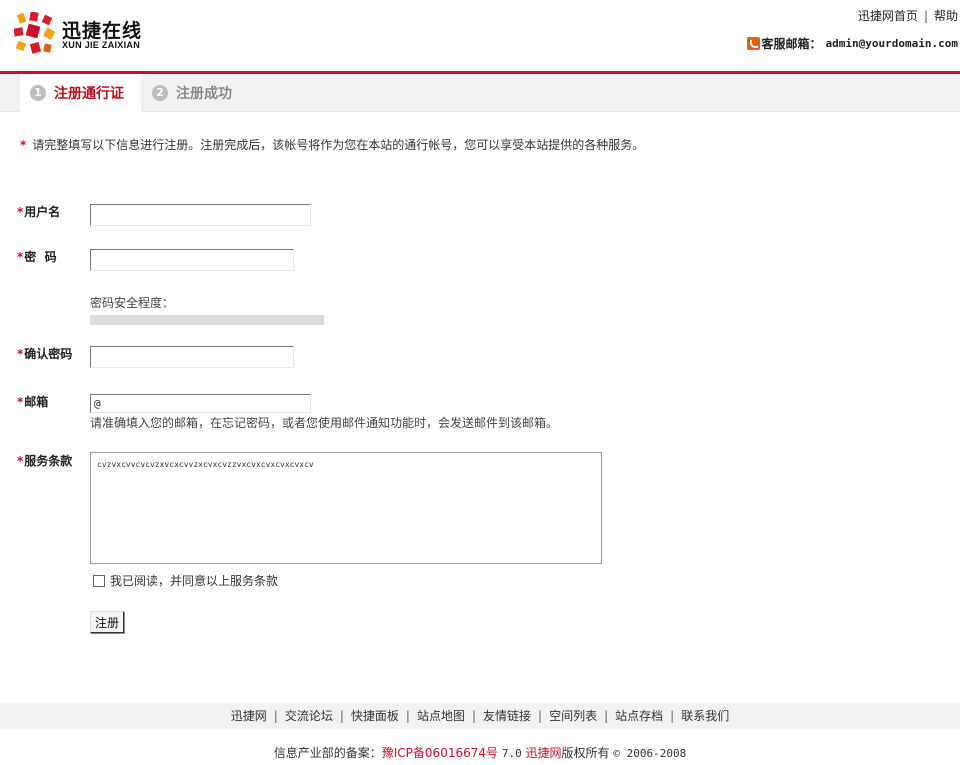  What do you see at coordinates (507, 716) in the screenshot?
I see `footer-link-friends: 友情链接` at bounding box center [507, 716].